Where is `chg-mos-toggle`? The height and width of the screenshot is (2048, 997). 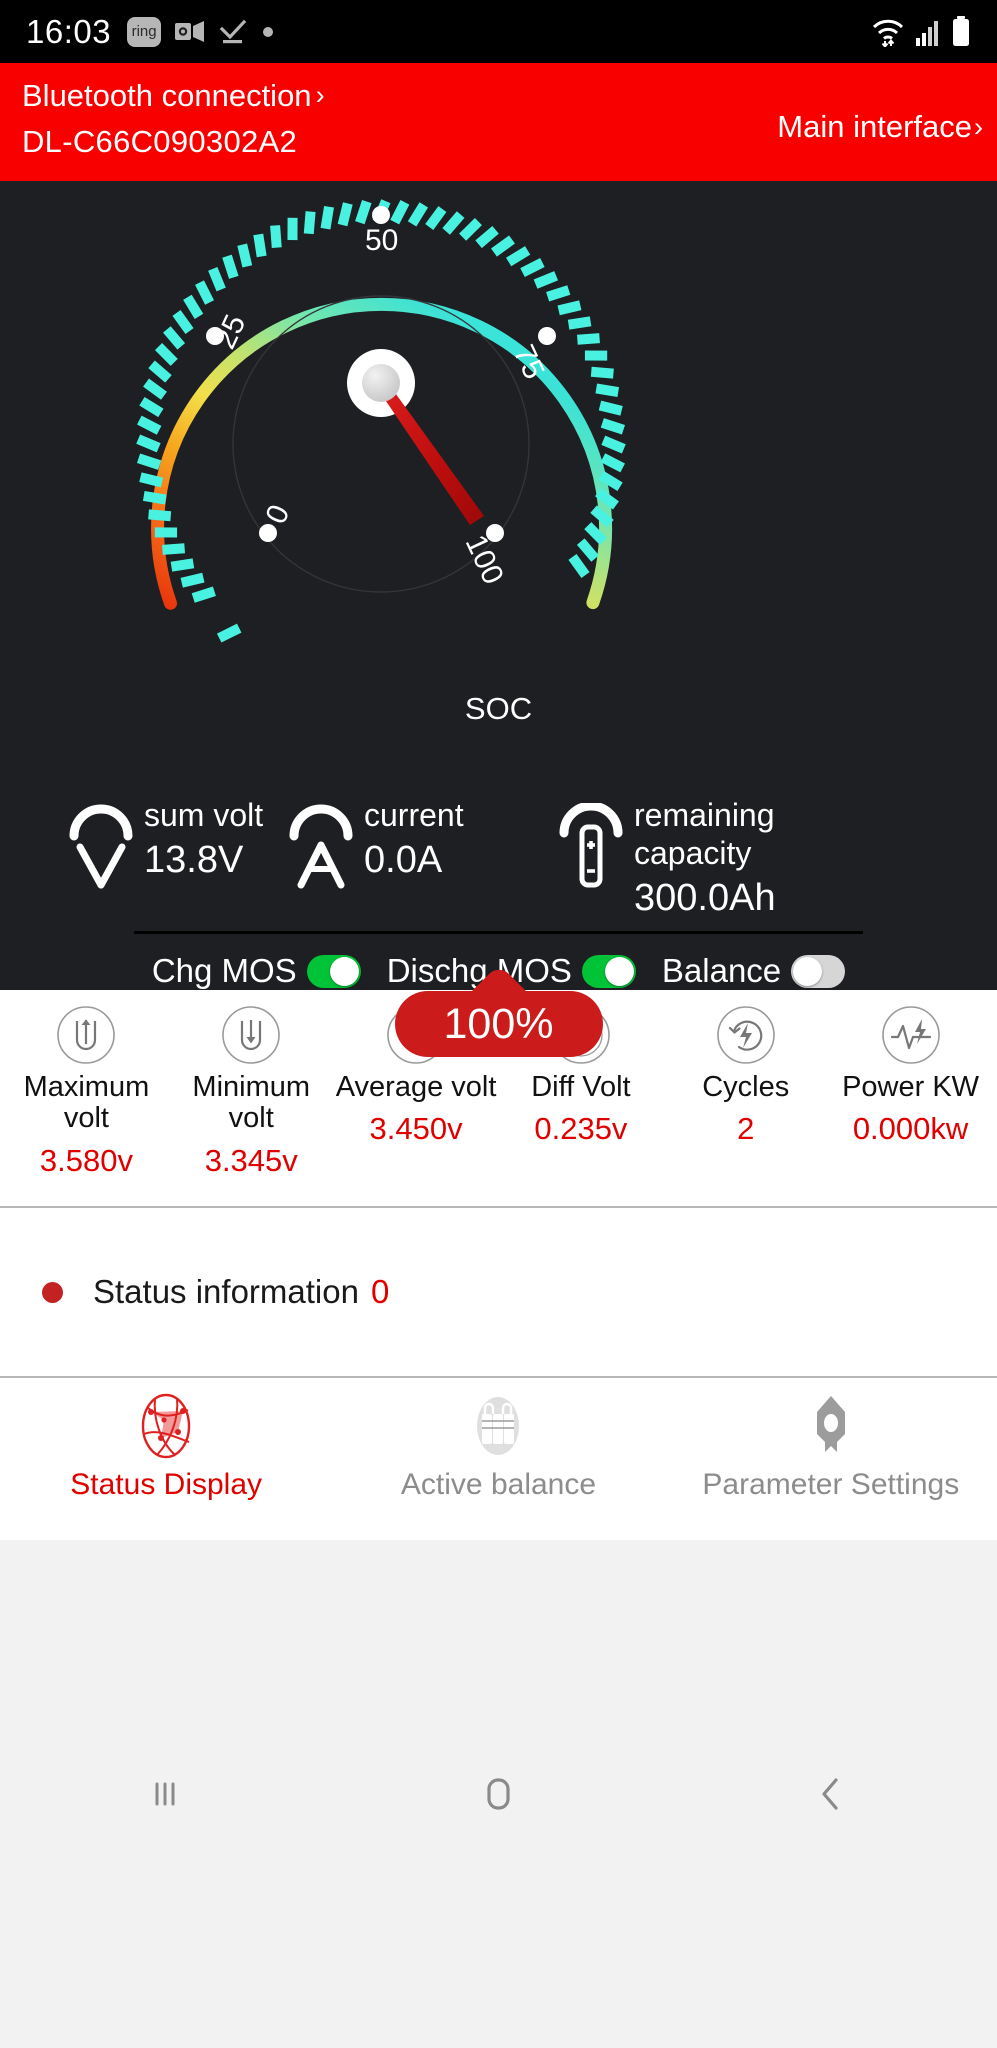 chg-mos-toggle is located at coordinates (333, 971).